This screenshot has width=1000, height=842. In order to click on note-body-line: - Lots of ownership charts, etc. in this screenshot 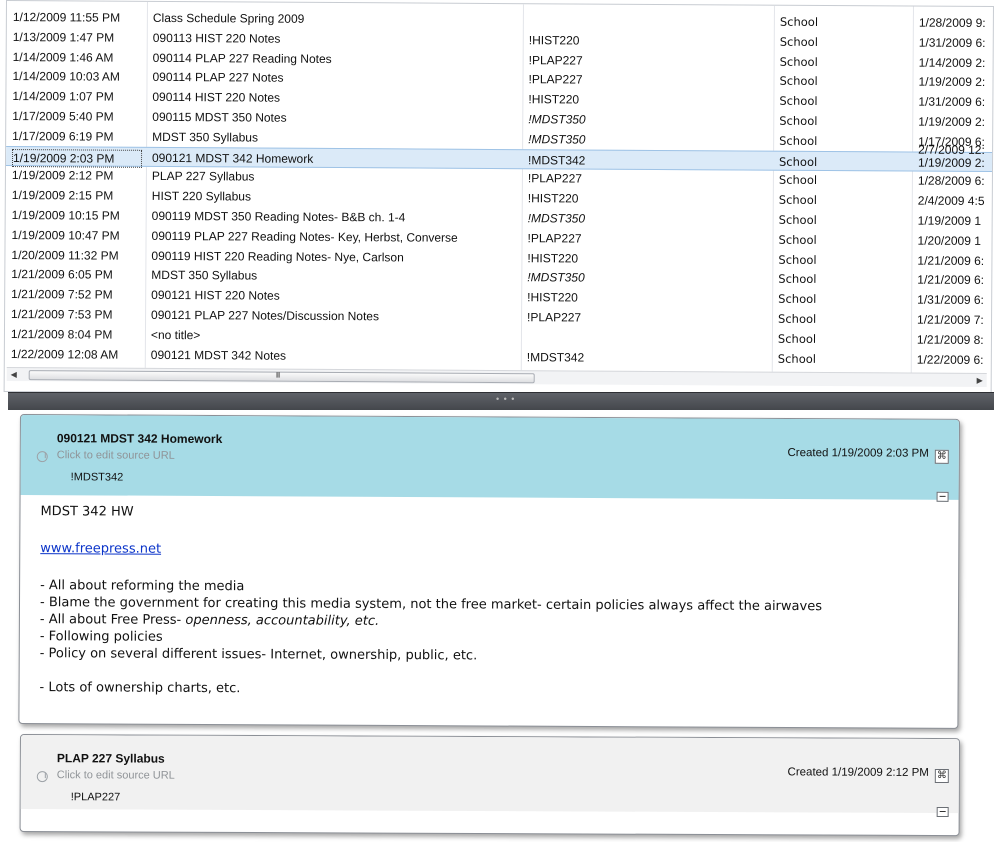, I will do `click(140, 688)`.